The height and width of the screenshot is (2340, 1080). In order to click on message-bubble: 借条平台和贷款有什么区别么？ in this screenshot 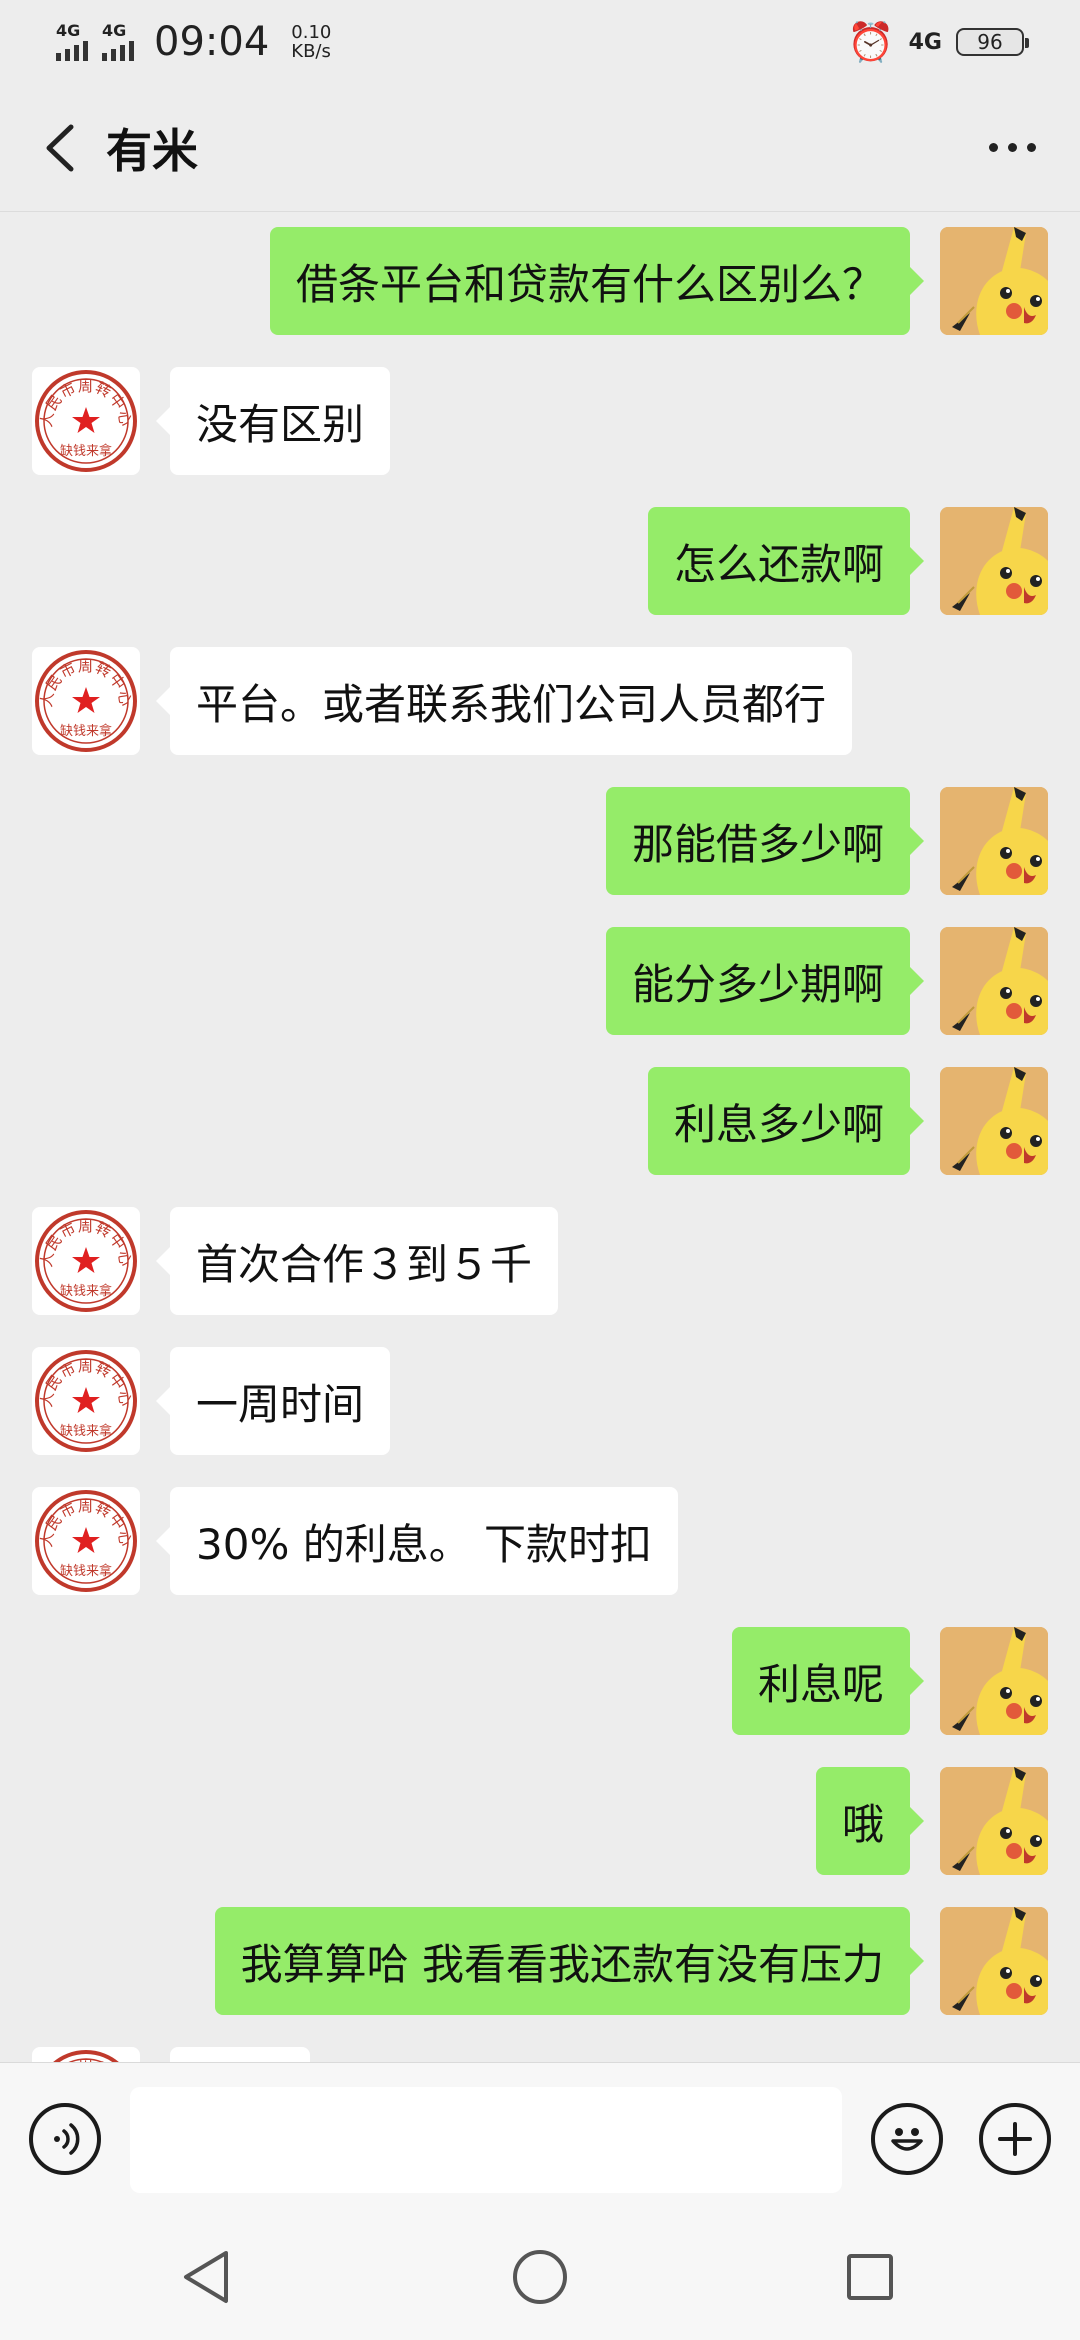, I will do `click(597, 281)`.